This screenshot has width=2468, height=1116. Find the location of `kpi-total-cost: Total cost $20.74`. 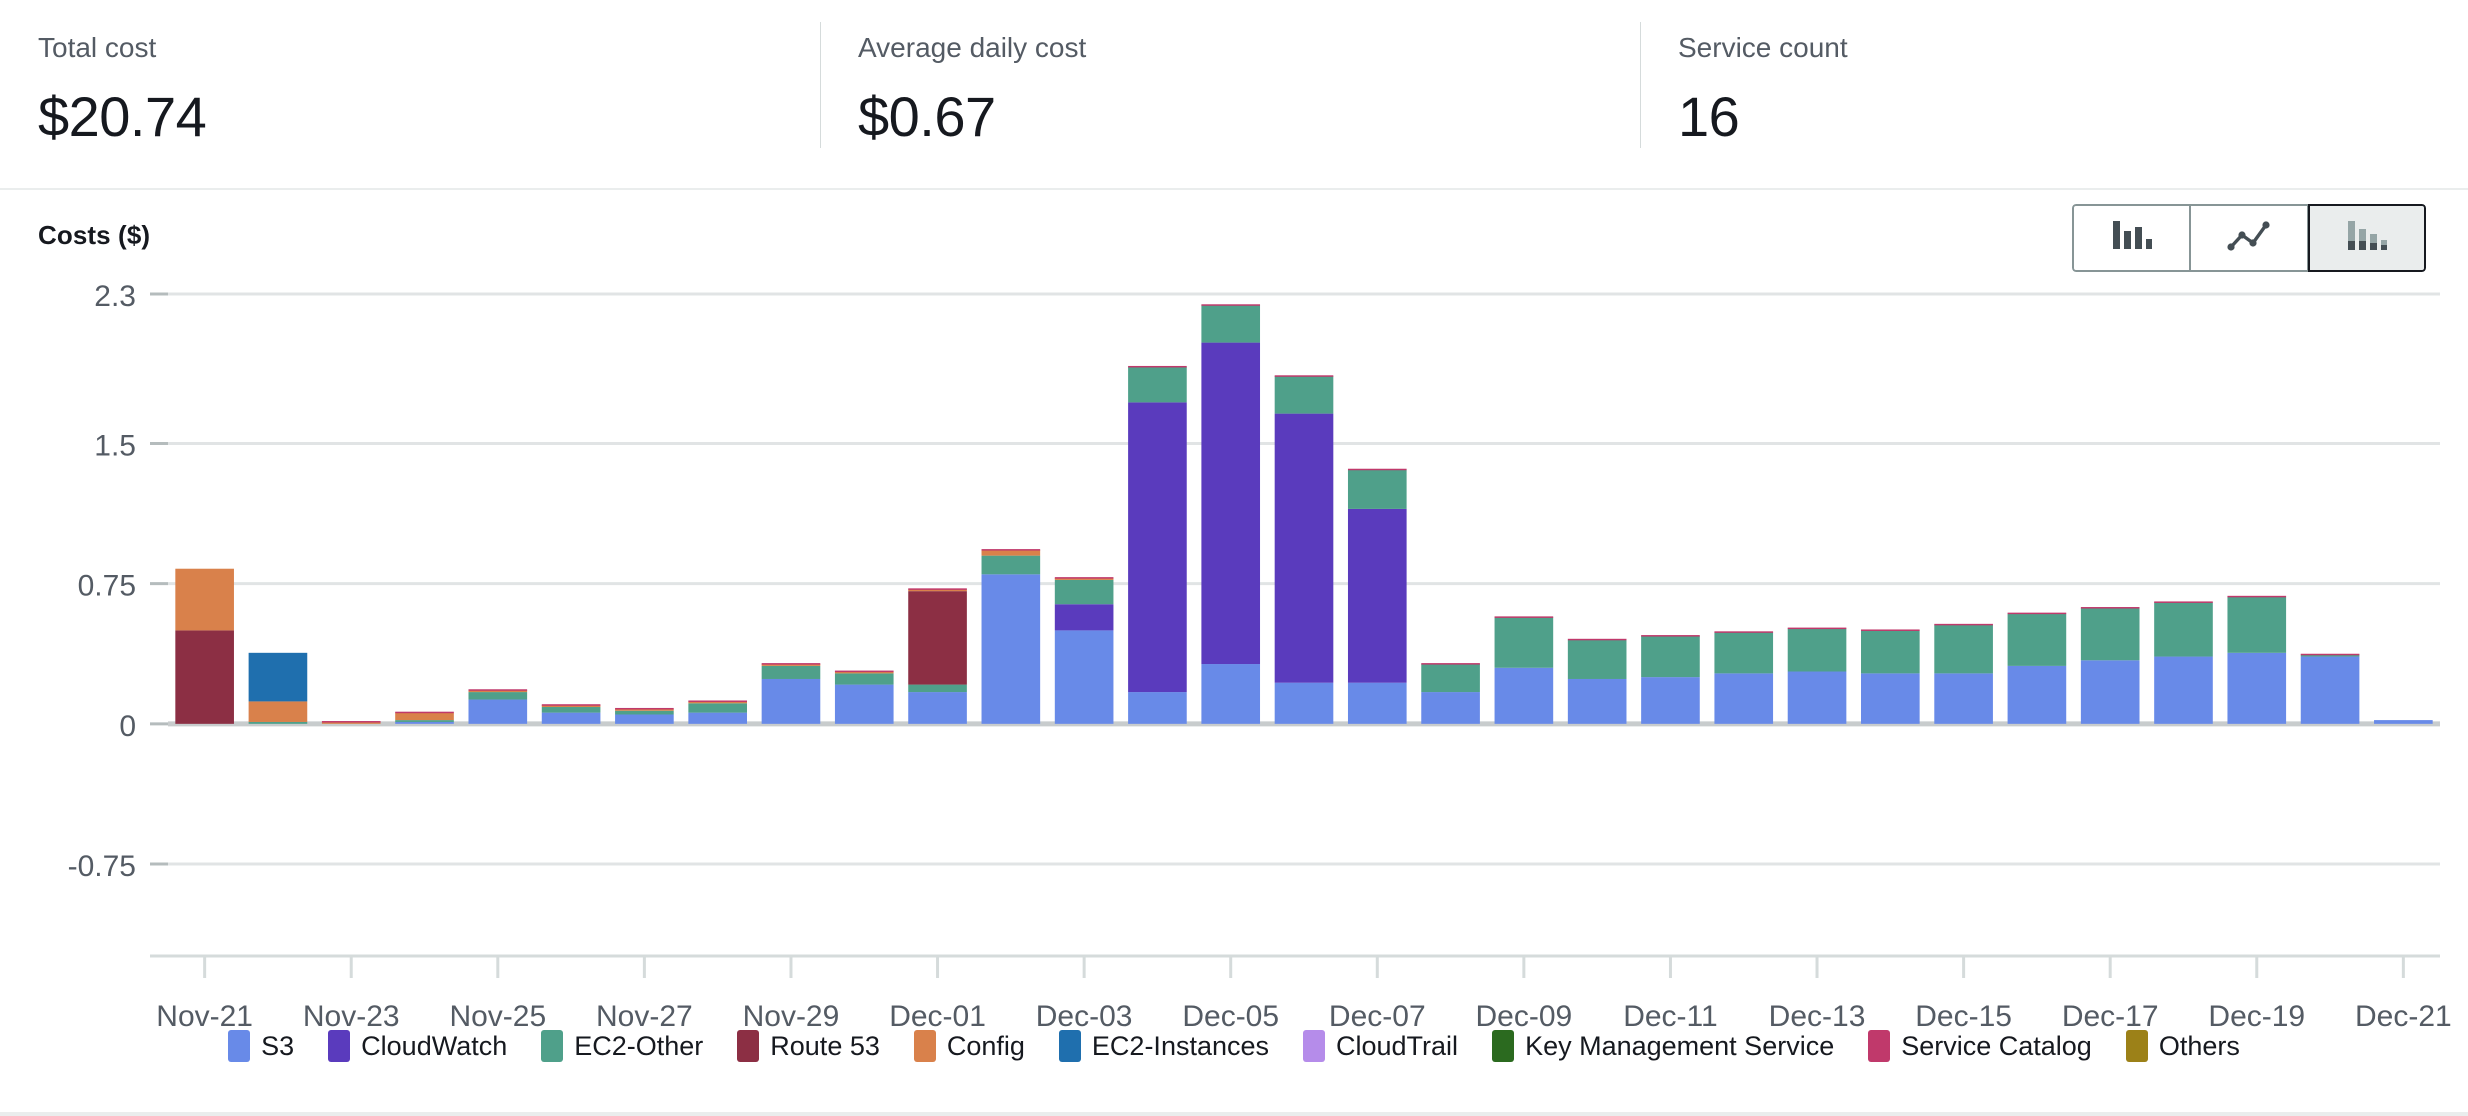

kpi-total-cost: Total cost $20.74 is located at coordinates (410, 94).